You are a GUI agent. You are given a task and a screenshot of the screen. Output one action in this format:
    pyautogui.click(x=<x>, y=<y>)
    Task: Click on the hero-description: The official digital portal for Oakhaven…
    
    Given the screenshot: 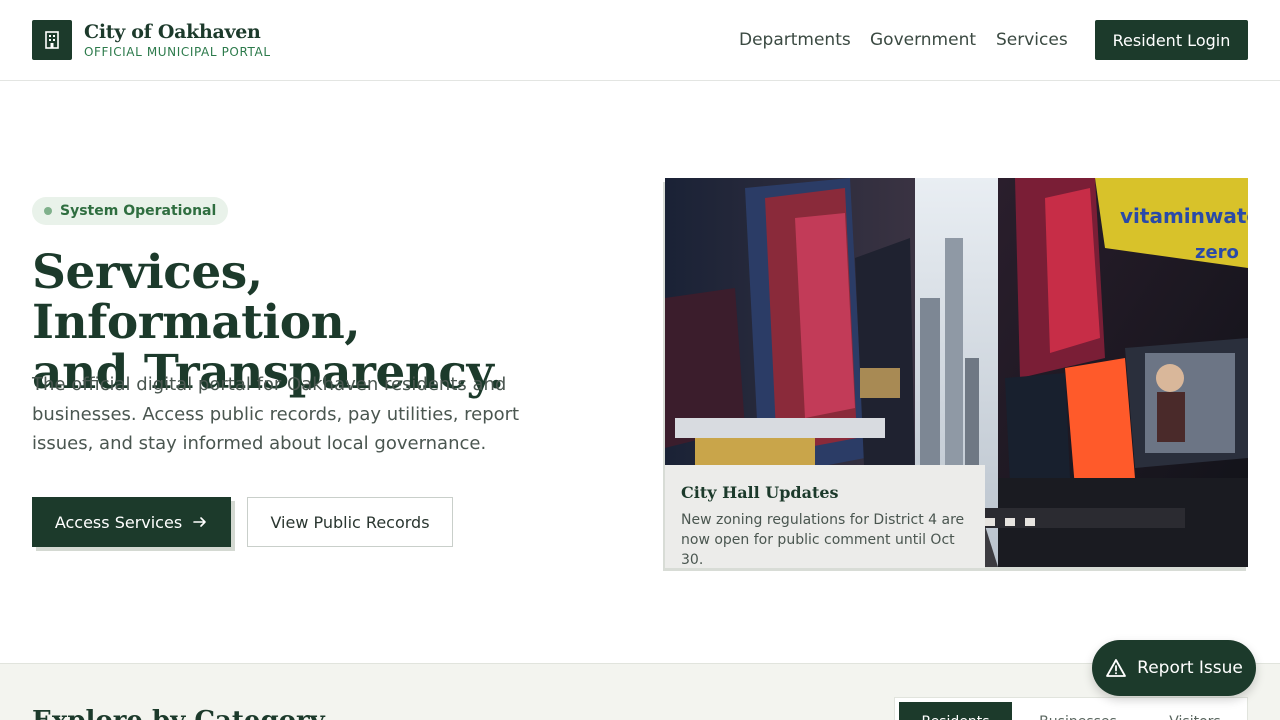 What is the action you would take?
    pyautogui.click(x=276, y=414)
    